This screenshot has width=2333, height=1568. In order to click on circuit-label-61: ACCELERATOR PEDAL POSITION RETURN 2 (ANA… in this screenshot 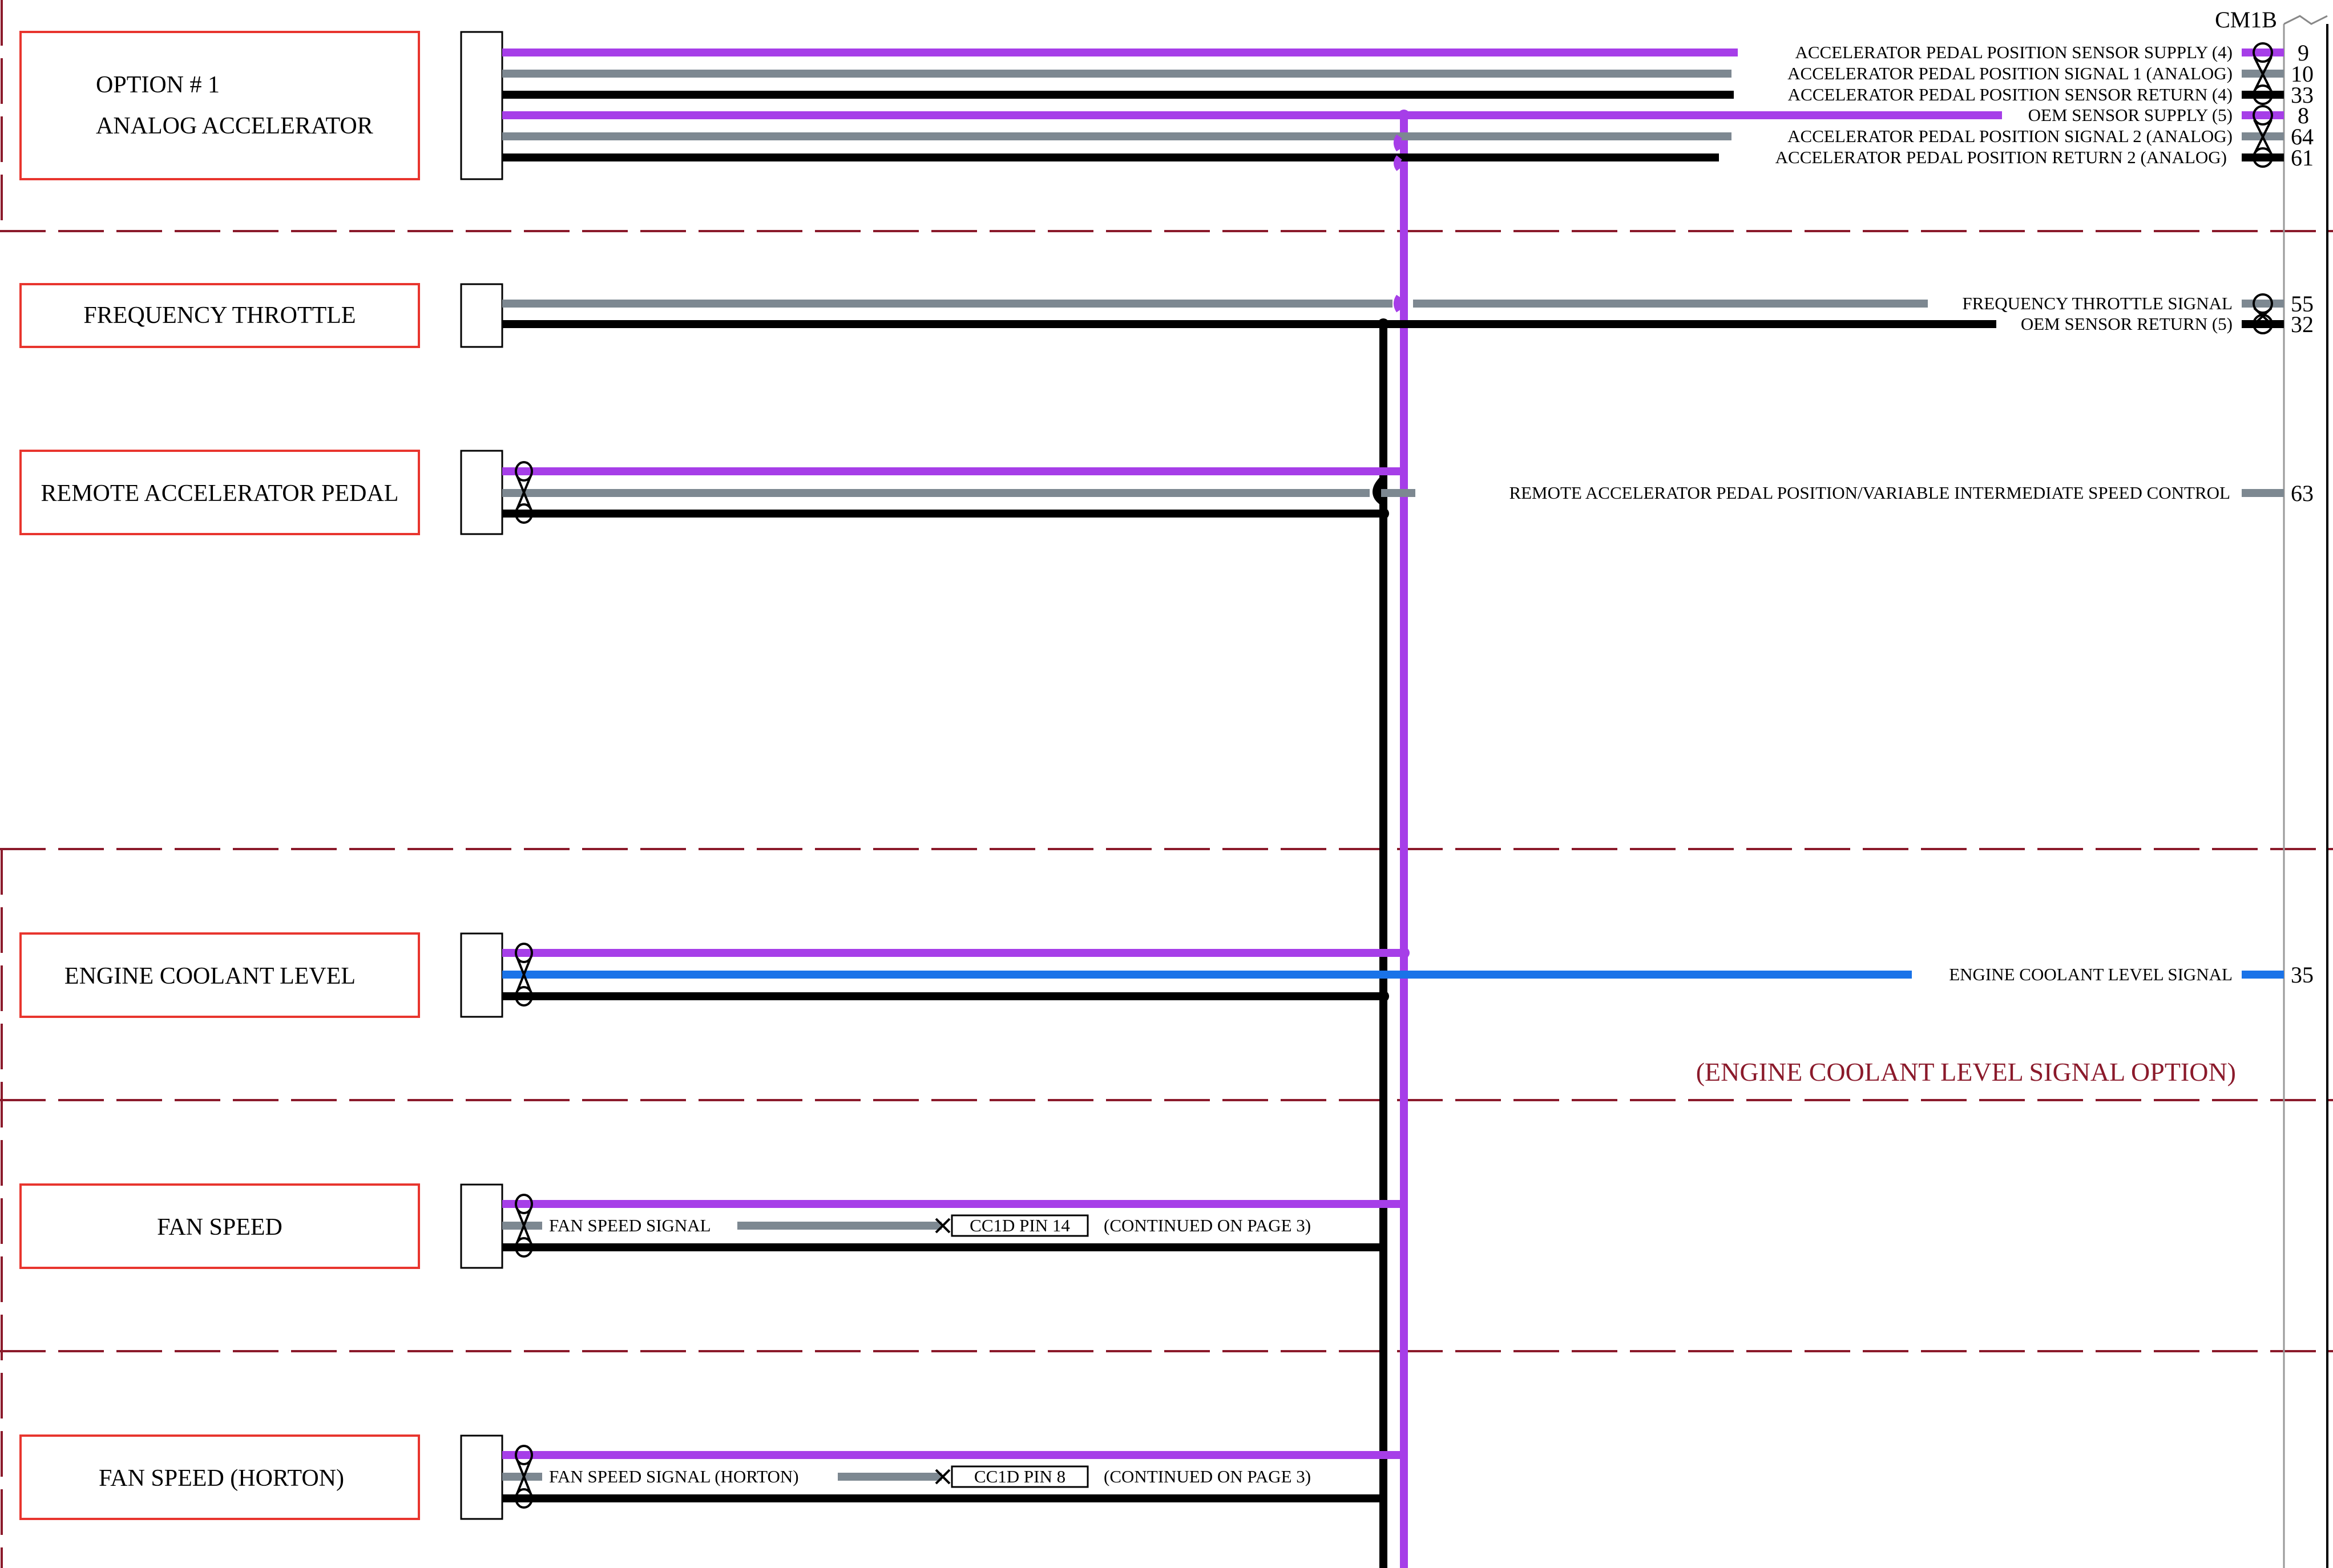, I will do `click(2001, 157)`.